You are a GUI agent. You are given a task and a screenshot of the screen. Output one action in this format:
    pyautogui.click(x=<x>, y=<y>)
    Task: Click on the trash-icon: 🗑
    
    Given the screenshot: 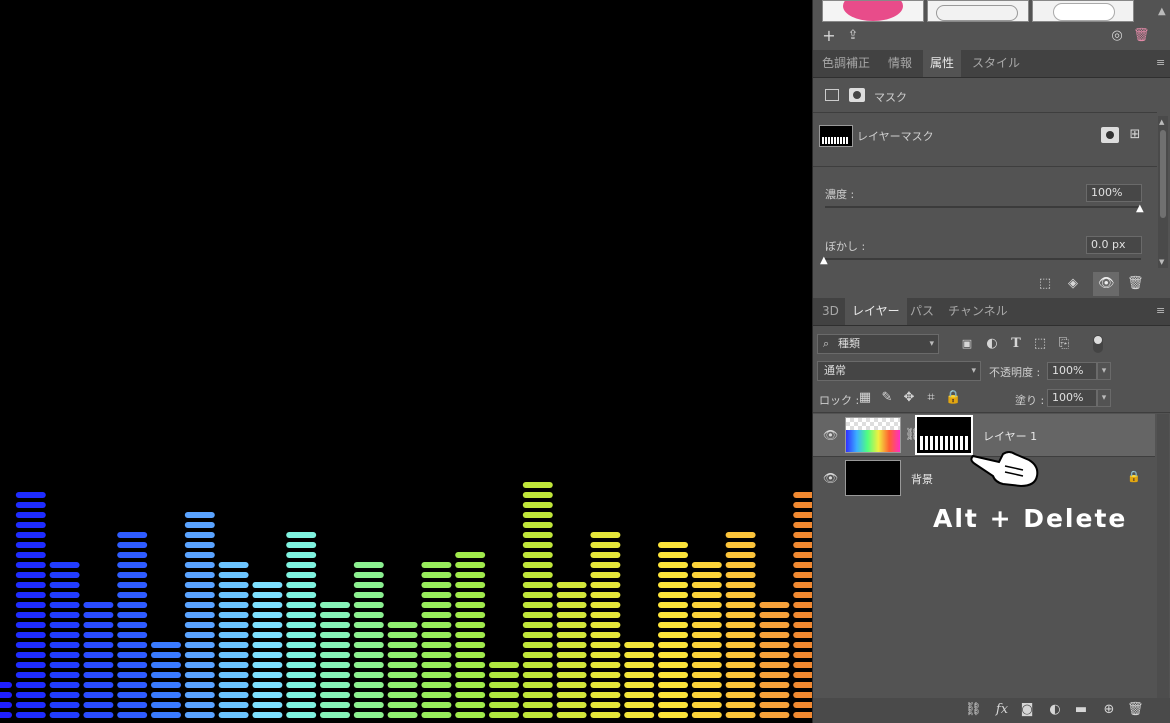 What is the action you would take?
    pyautogui.click(x=1141, y=36)
    